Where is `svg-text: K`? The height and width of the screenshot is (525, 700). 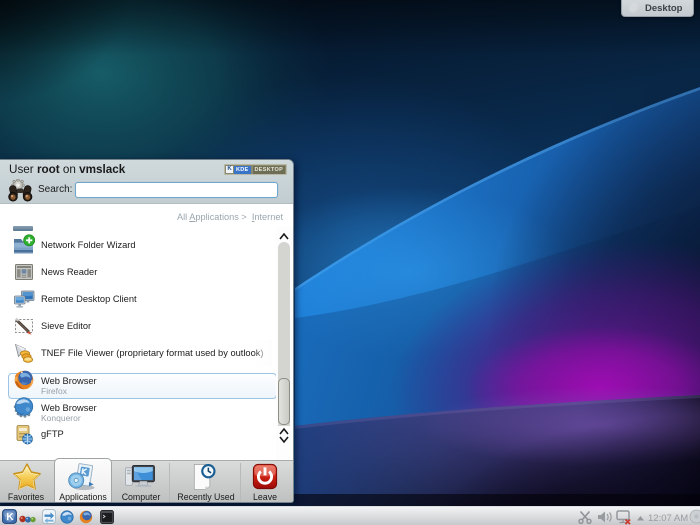 svg-text: K is located at coordinates (10, 517).